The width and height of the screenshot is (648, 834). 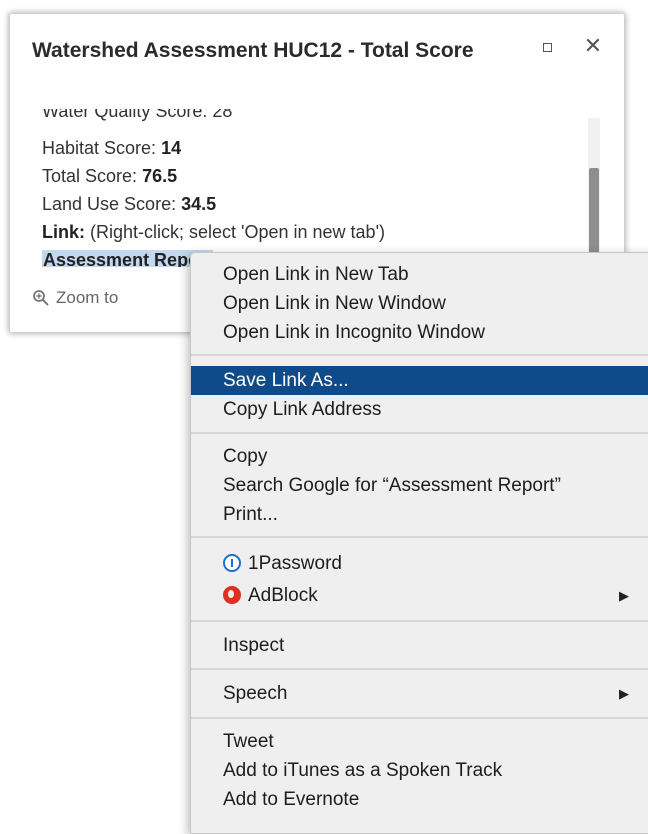 I want to click on menu-item-speech: Speech ▶, so click(x=419, y=693).